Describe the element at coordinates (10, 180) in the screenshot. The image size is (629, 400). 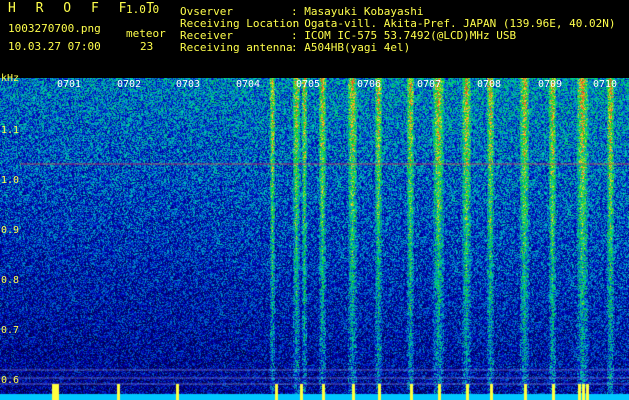
I see `y-tick-label: 1.0` at that location.